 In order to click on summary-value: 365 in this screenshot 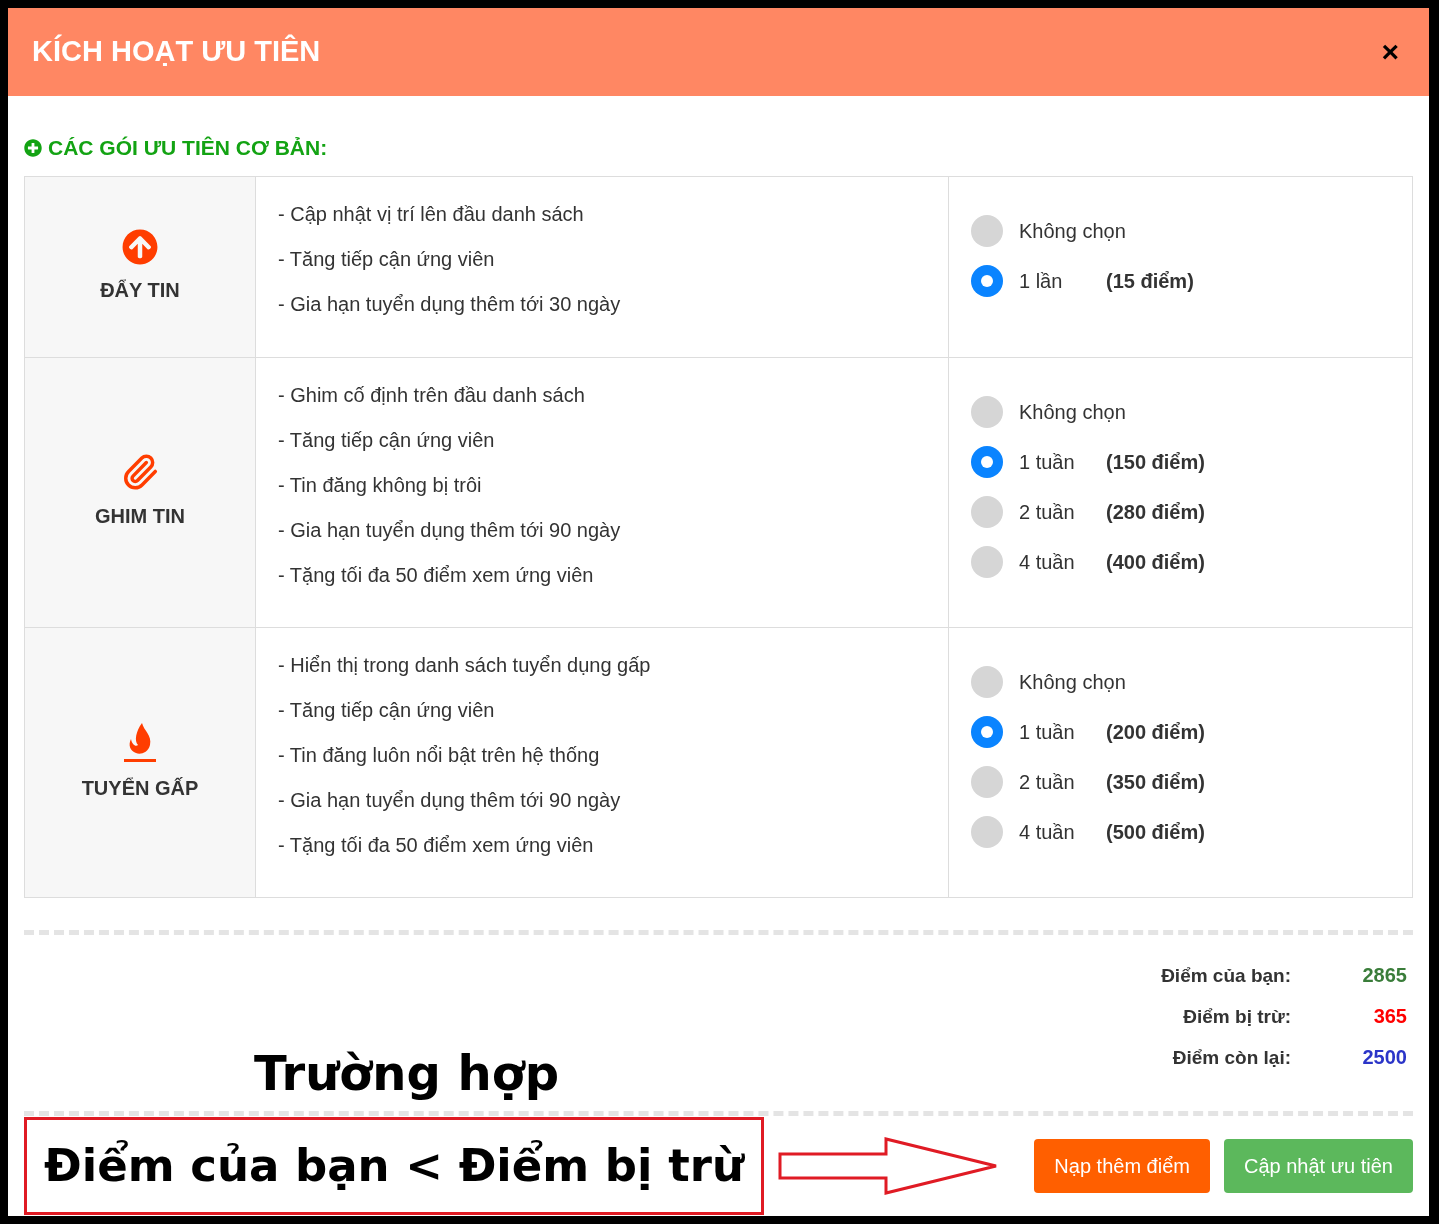, I will do `click(1389, 1016)`.